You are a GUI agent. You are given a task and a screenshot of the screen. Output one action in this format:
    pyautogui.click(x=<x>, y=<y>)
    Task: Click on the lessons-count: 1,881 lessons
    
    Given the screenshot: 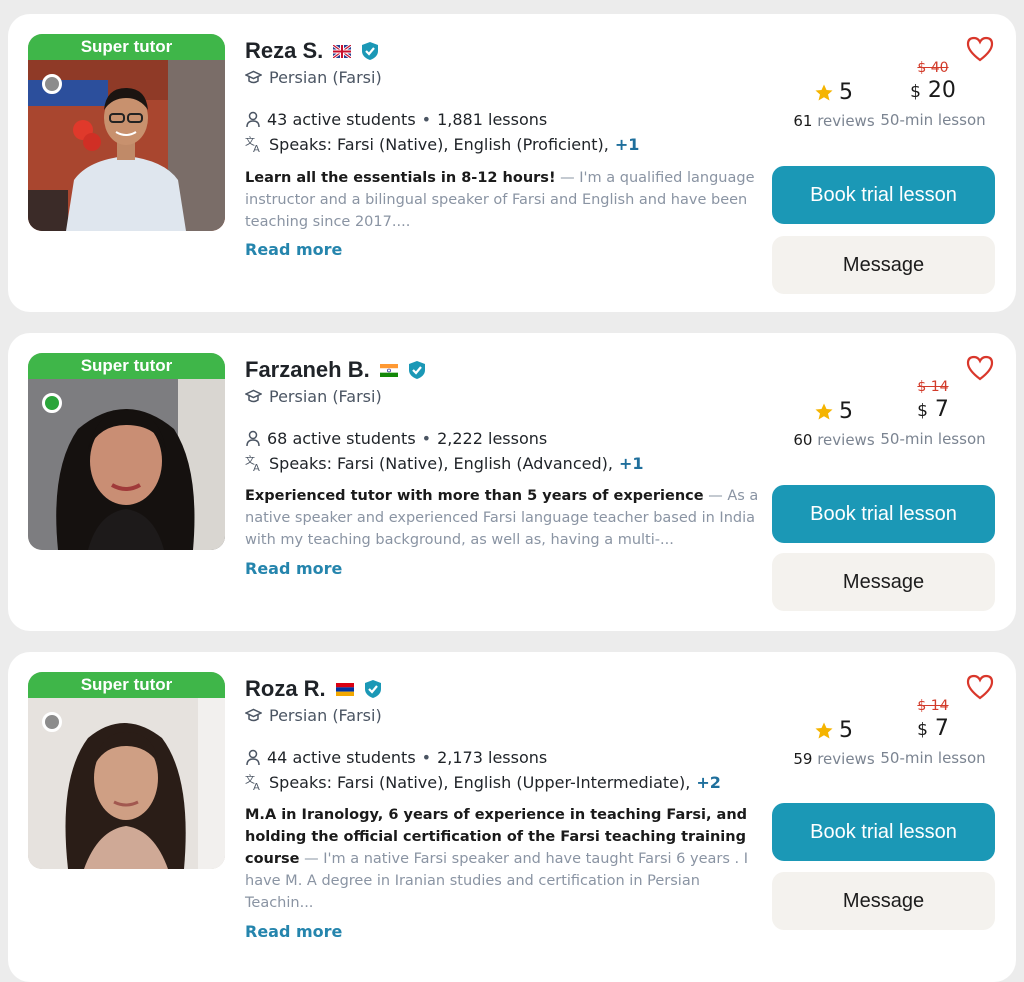 What is the action you would take?
    pyautogui.click(x=492, y=119)
    